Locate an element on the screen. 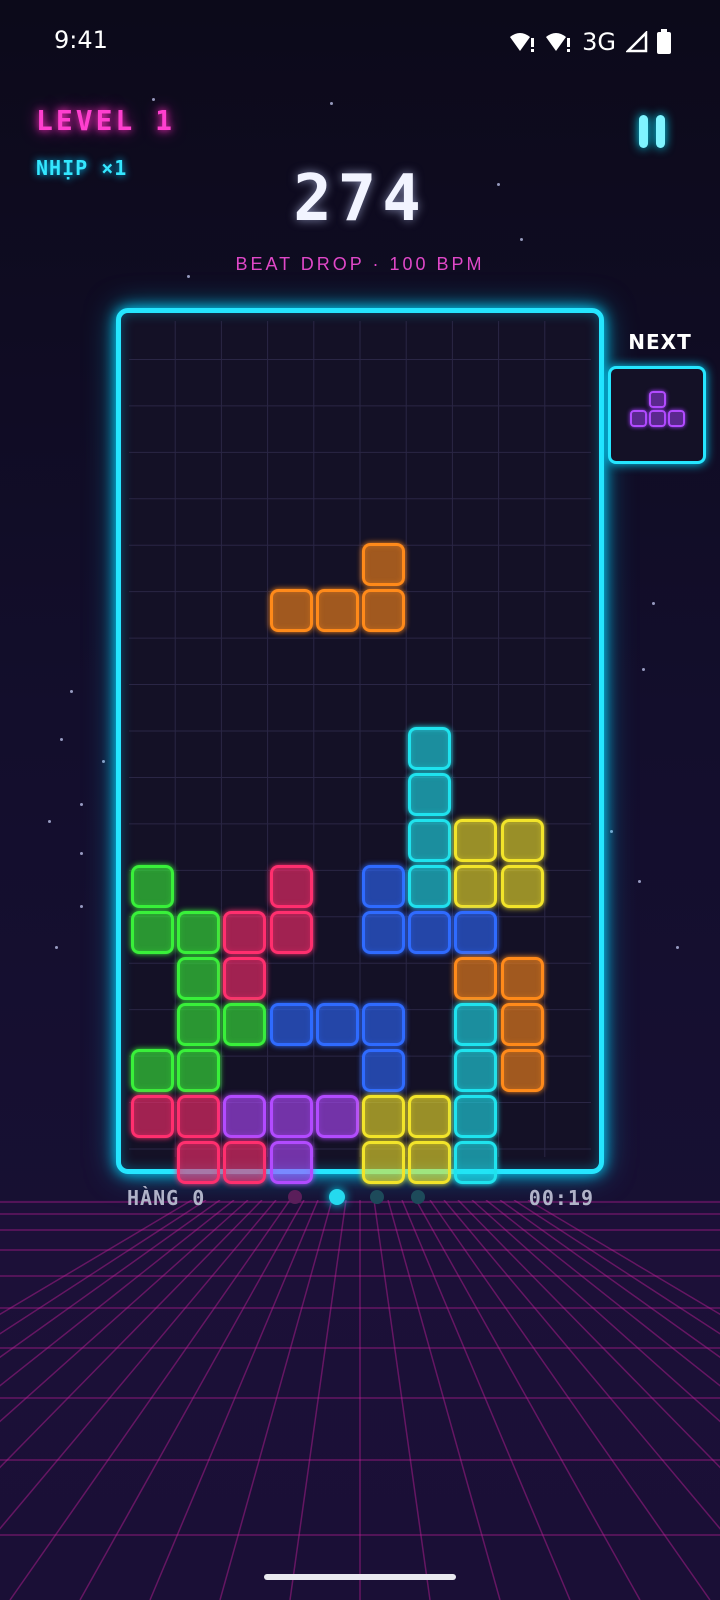  home-indicator is located at coordinates (360, 1577).